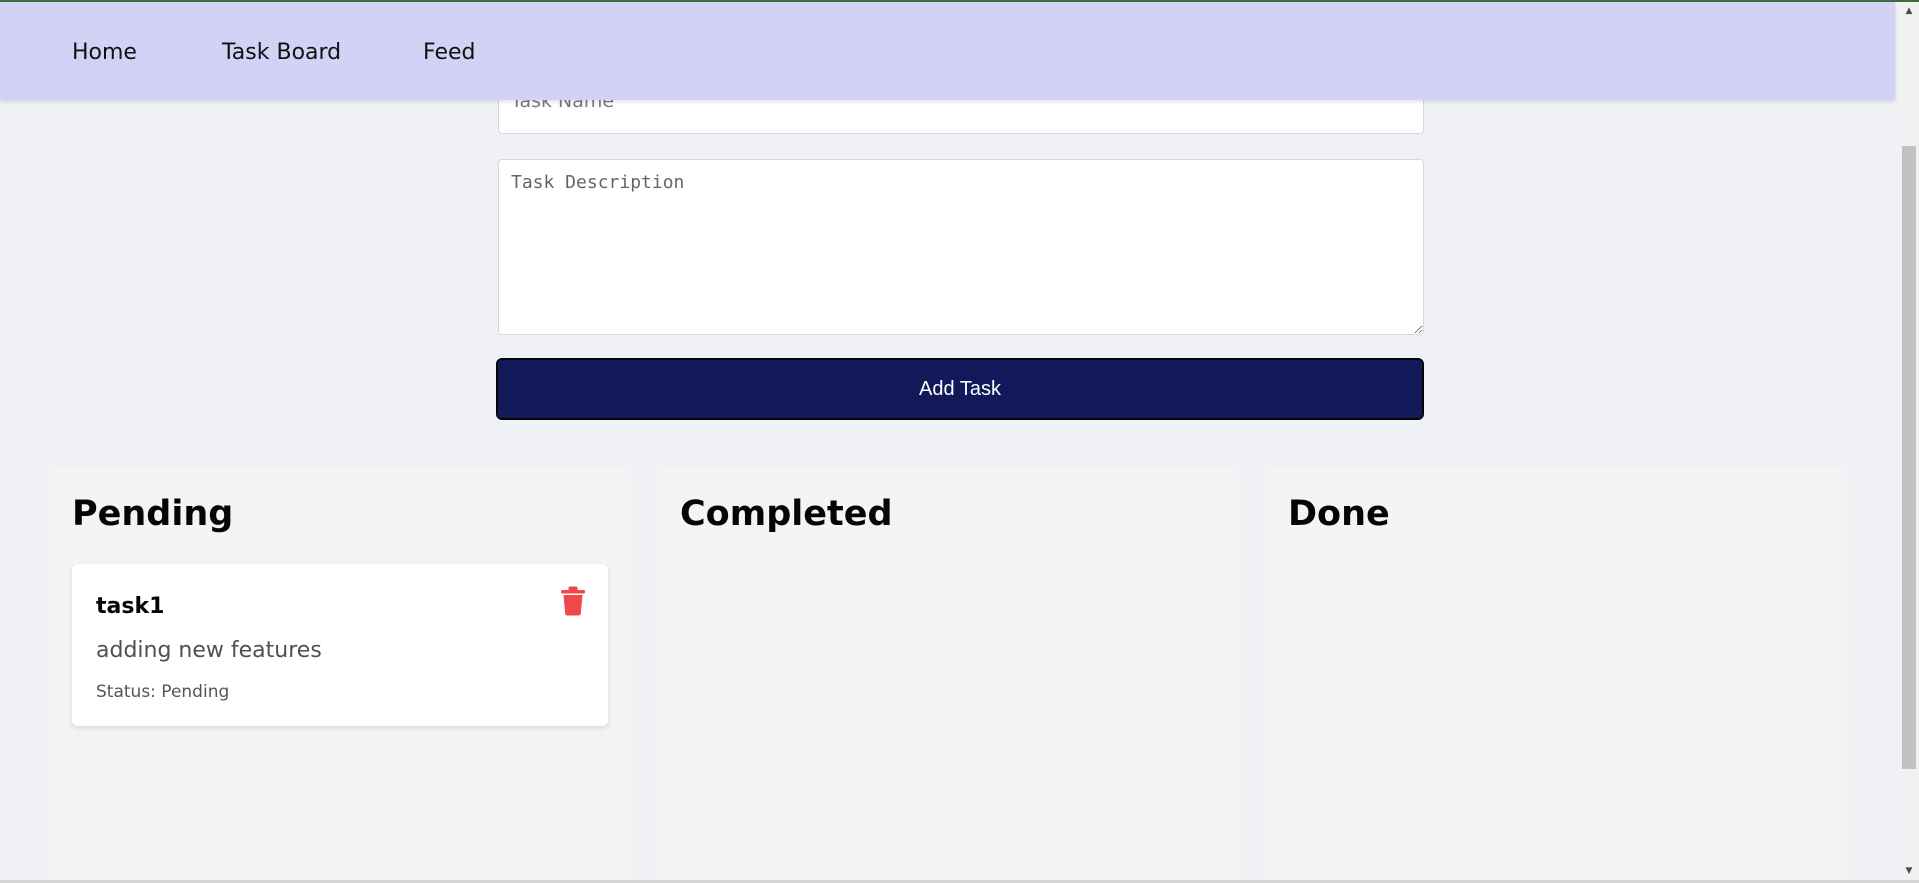 The width and height of the screenshot is (1919, 883). Describe the element at coordinates (209, 650) in the screenshot. I see `task-description: adding new features` at that location.